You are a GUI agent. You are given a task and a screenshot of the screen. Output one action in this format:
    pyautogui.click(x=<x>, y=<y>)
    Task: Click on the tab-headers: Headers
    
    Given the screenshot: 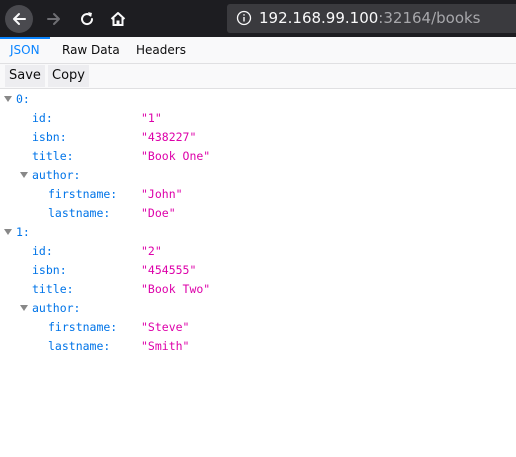 What is the action you would take?
    pyautogui.click(x=161, y=50)
    